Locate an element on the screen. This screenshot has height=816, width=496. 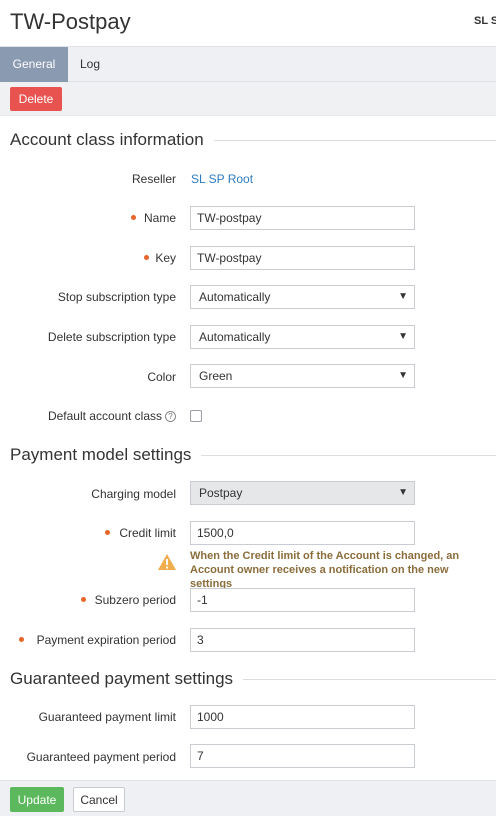
tab-log: Log is located at coordinates (90, 64).